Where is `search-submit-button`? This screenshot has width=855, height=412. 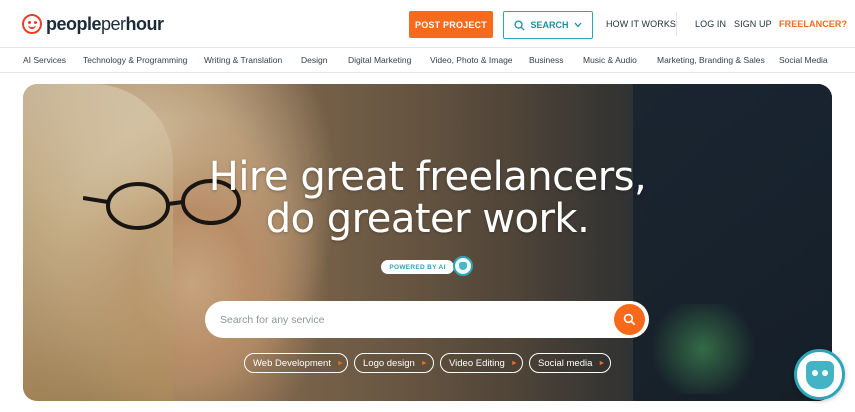 search-submit-button is located at coordinates (629, 319).